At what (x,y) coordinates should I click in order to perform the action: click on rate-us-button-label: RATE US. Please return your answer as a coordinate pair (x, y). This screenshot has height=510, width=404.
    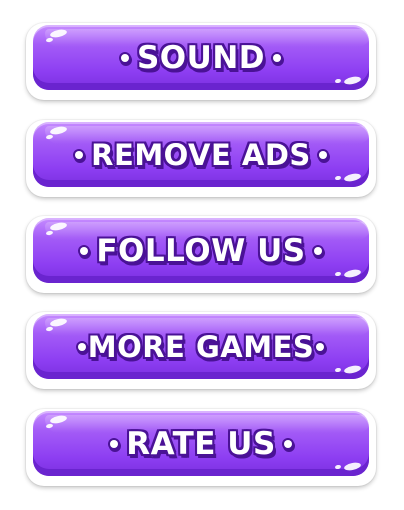
    Looking at the image, I should click on (201, 443).